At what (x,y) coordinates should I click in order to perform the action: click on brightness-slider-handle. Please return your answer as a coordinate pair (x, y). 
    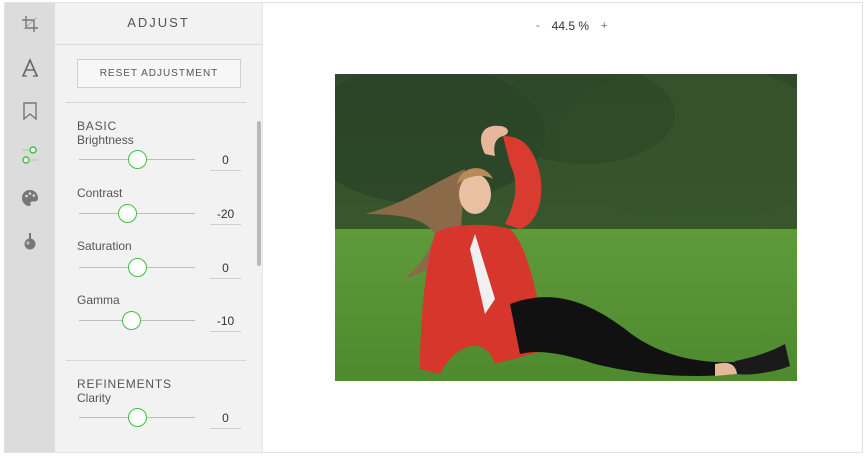
    Looking at the image, I should click on (137, 159).